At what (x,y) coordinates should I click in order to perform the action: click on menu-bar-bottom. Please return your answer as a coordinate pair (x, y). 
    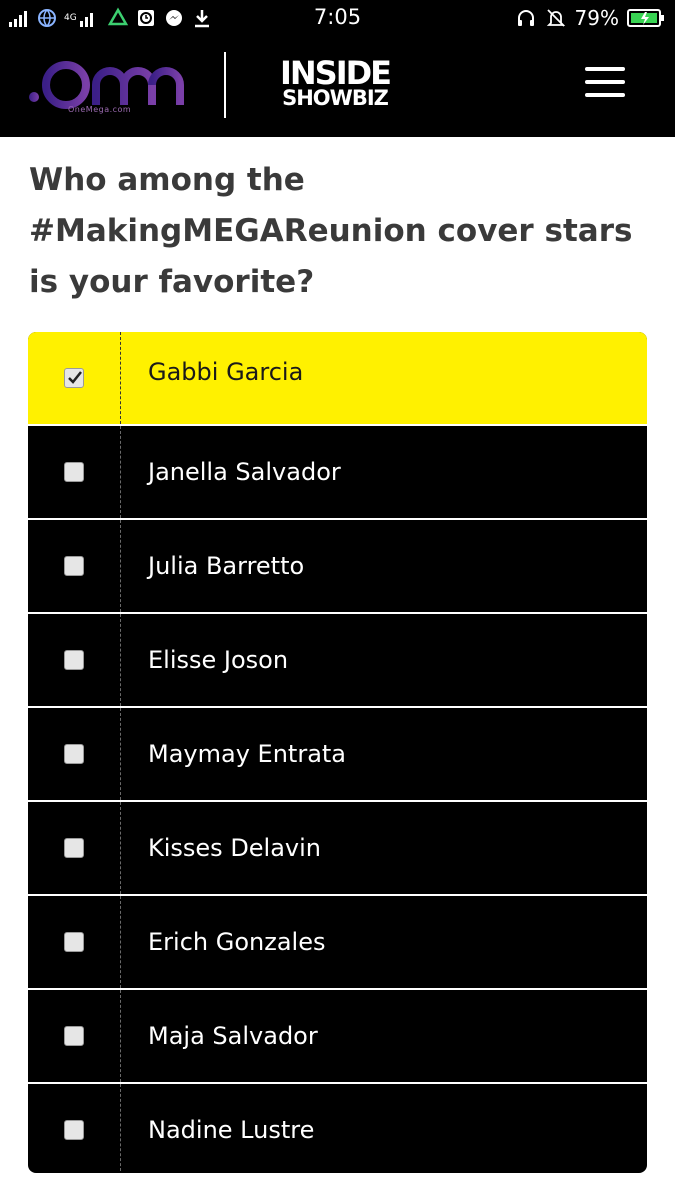
    Looking at the image, I should click on (605, 95).